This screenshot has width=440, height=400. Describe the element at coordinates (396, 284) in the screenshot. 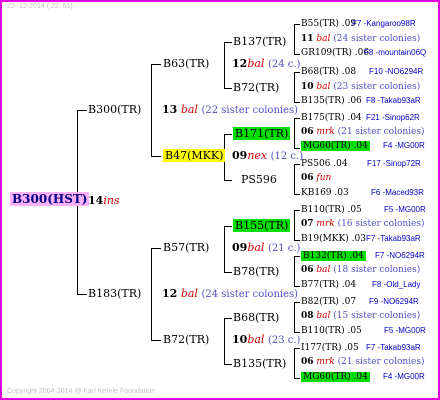

I see `g4-node-12-info: F8 -Old_Lady` at that location.